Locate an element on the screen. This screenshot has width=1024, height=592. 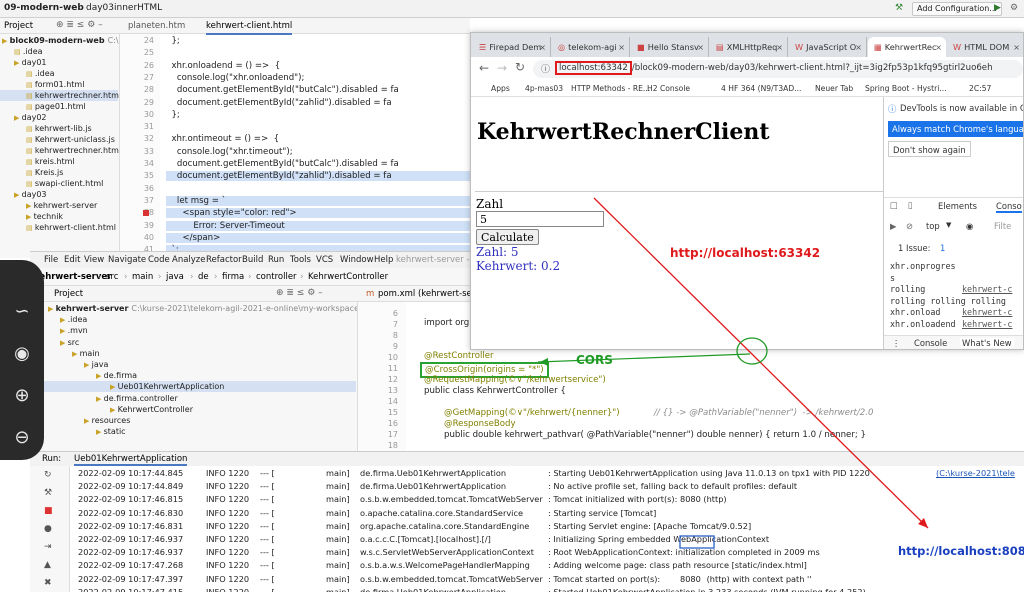
arrow-line-cors is located at coordinates (644, 358).